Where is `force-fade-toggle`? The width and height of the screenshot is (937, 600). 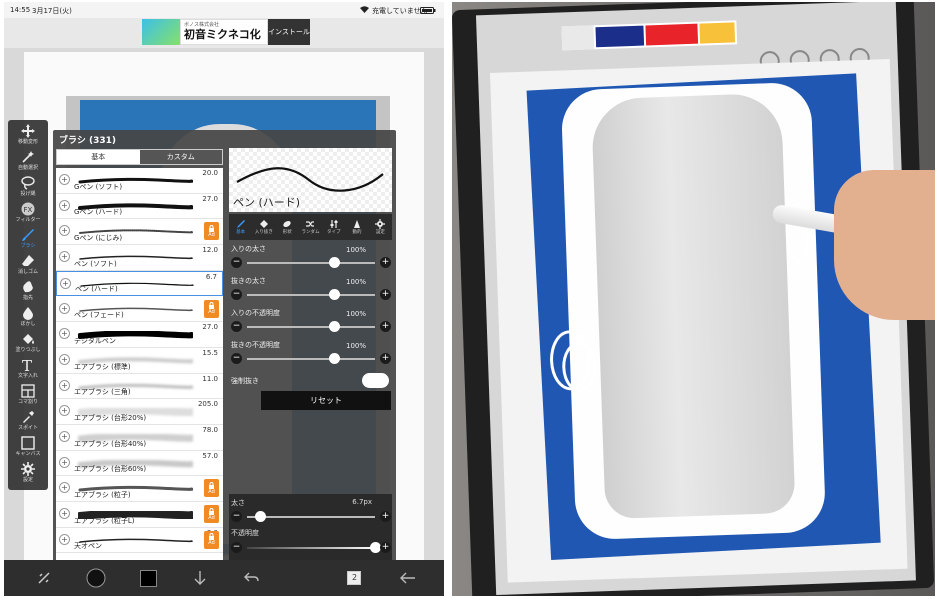
force-fade-toggle is located at coordinates (375, 380).